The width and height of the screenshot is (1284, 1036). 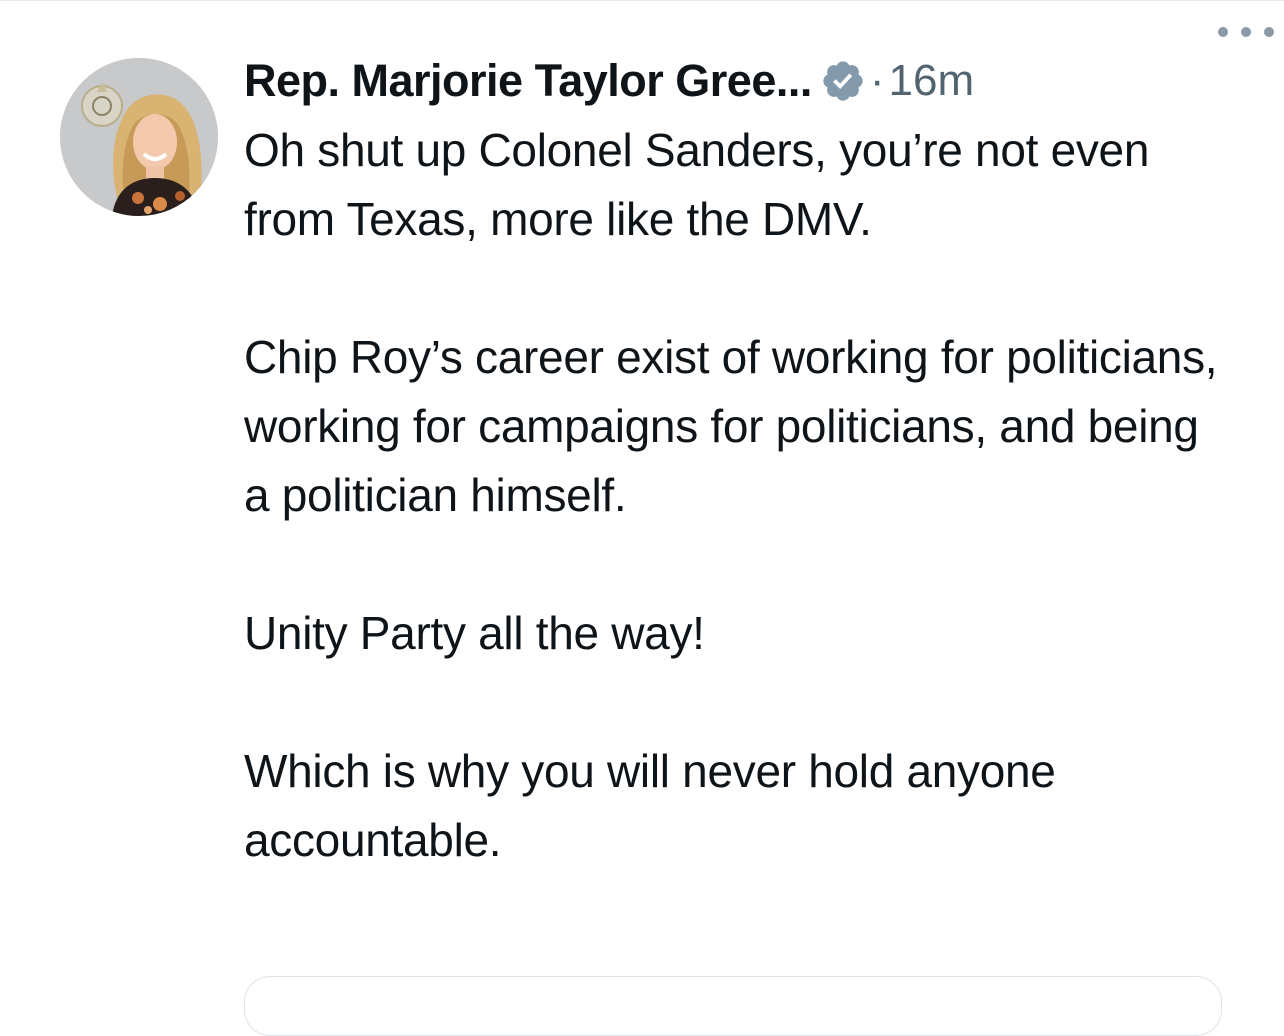 I want to click on verified-badge-icon, so click(x=843, y=81).